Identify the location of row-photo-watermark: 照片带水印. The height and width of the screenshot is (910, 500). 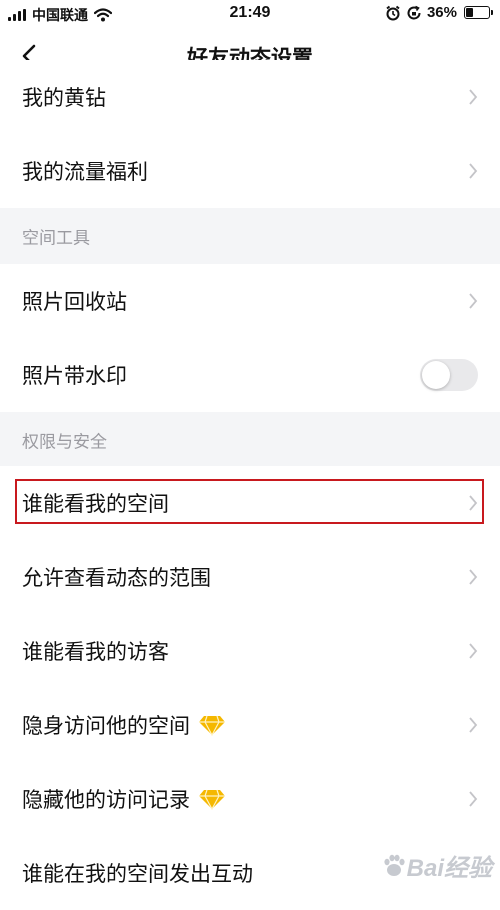
(250, 375).